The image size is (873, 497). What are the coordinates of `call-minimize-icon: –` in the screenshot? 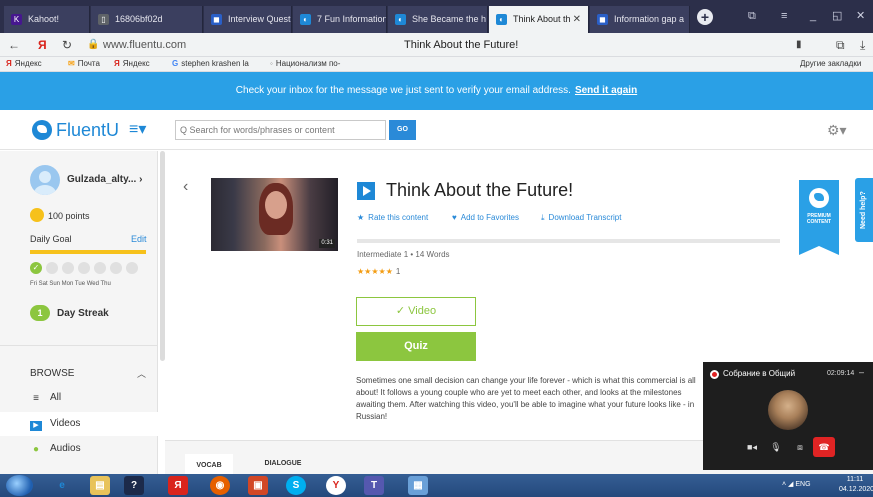 It's located at (861, 372).